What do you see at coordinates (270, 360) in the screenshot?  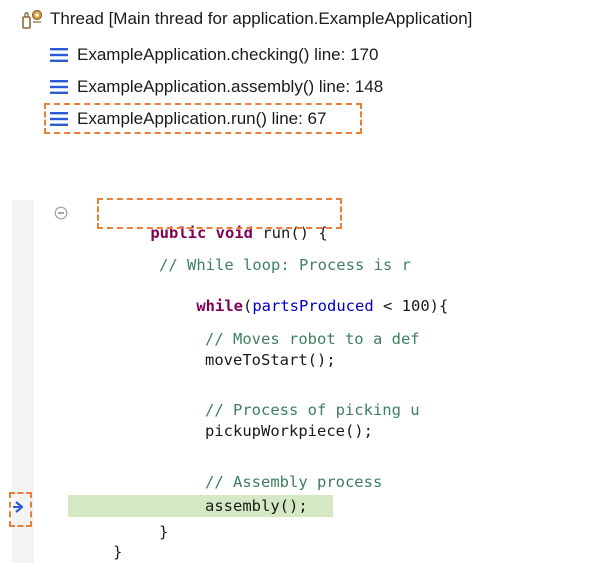 I see `code-line-move-to-start: moveToStart();` at bounding box center [270, 360].